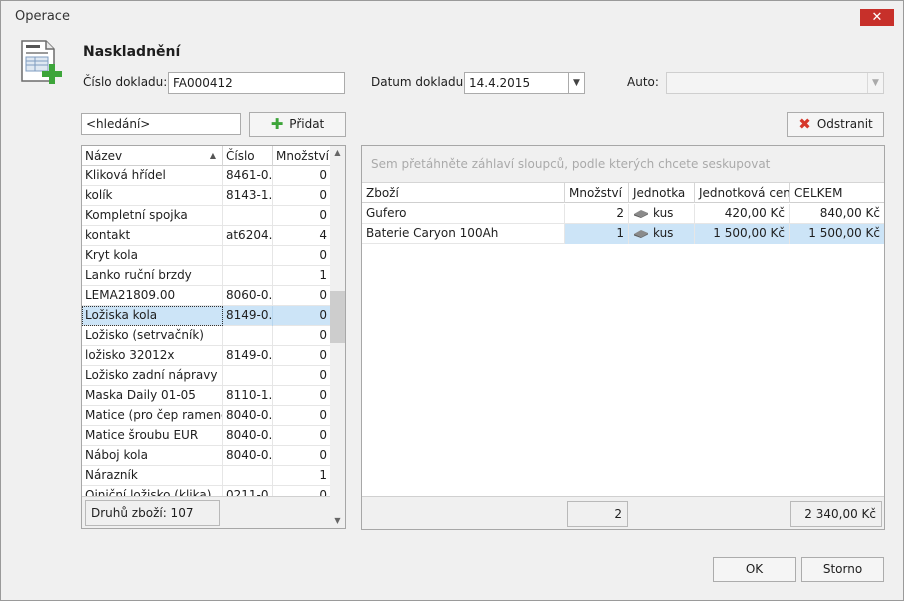  Describe the element at coordinates (836, 514) in the screenshot. I see `sum-total: 2 340,00 Kč` at that location.